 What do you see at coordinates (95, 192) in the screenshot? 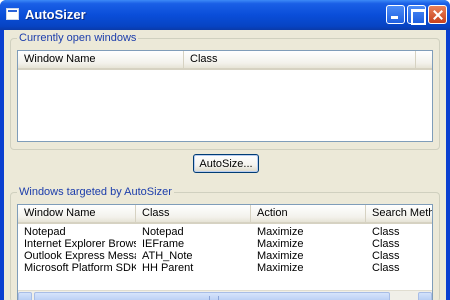
I see `targeted-windows-group-label: Windows targeted by AutoSizer` at bounding box center [95, 192].